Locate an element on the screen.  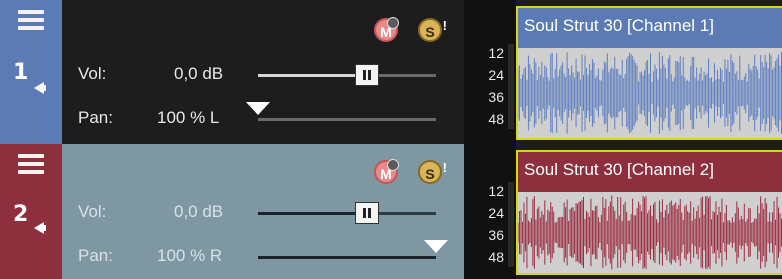
track-number: 2 is located at coordinates (21, 214).